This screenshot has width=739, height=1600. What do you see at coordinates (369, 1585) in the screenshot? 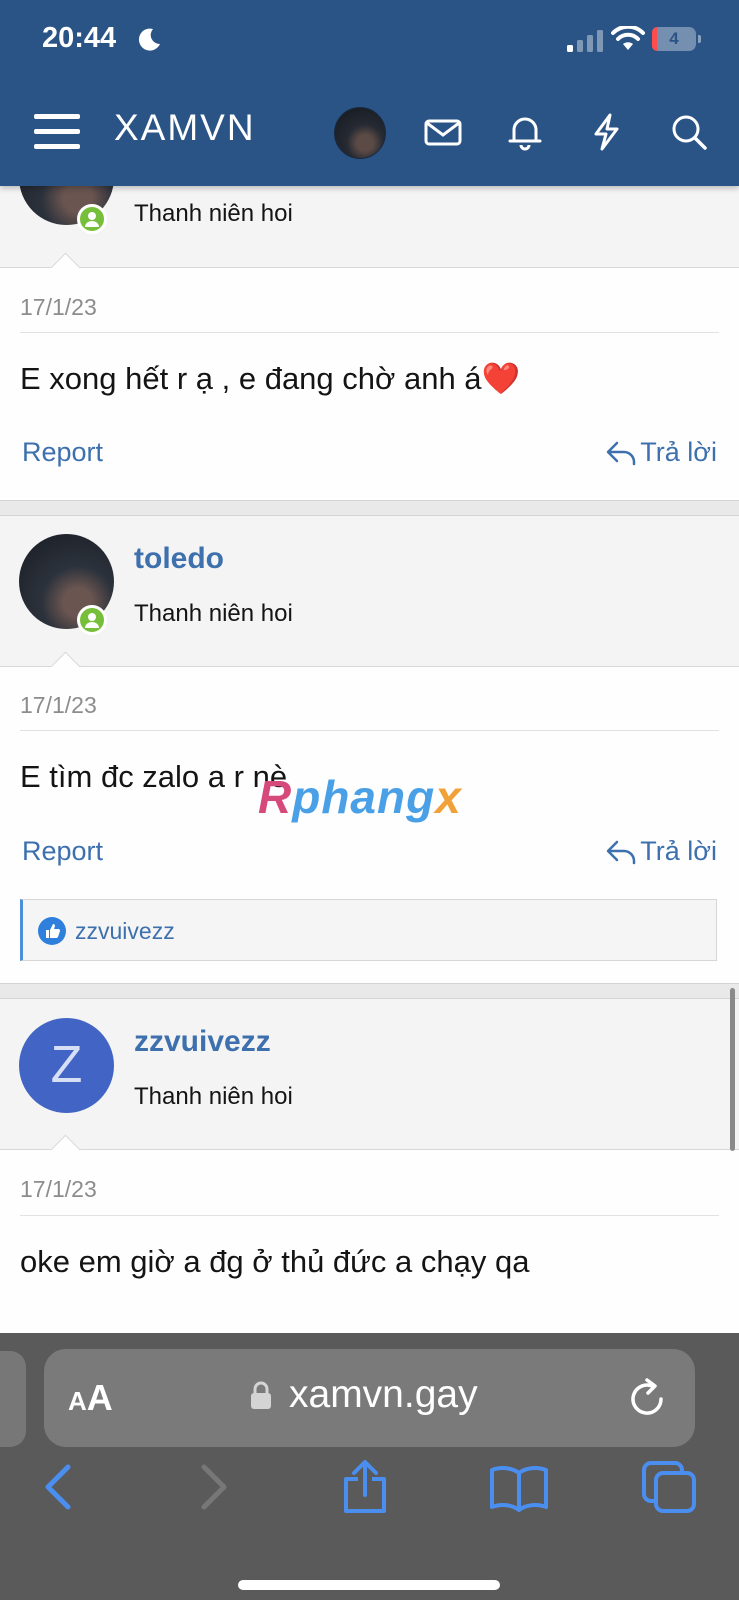
I see `home-indicator` at bounding box center [369, 1585].